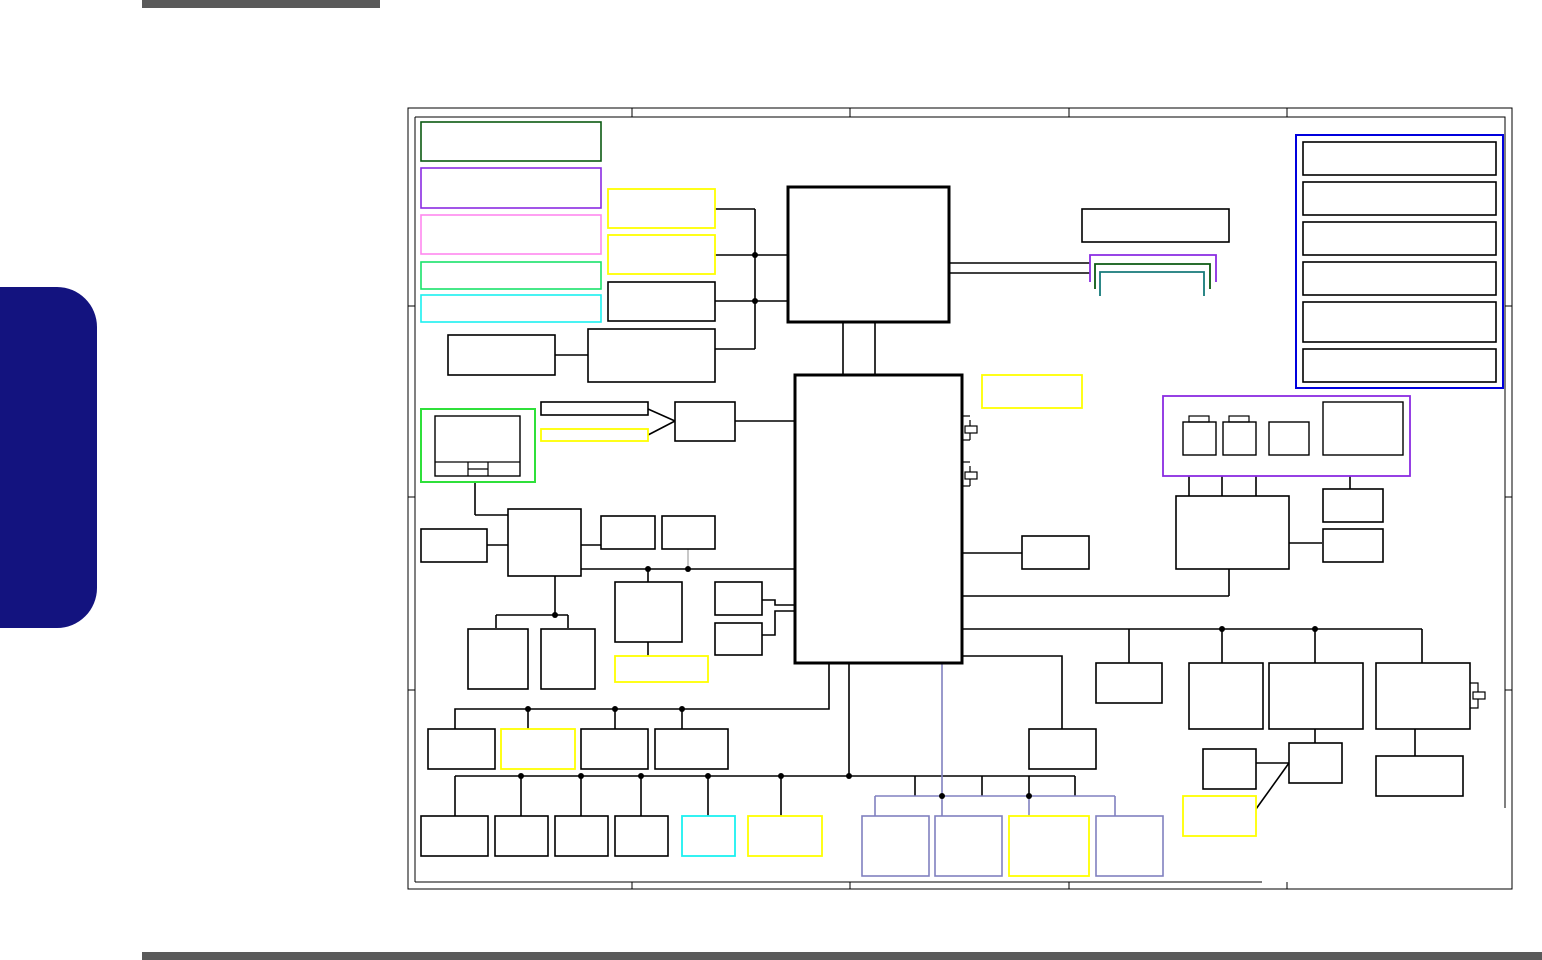 This screenshot has width=1542, height=960. Describe the element at coordinates (1224, 562) in the screenshot. I see `crystal-symbols` at that location.